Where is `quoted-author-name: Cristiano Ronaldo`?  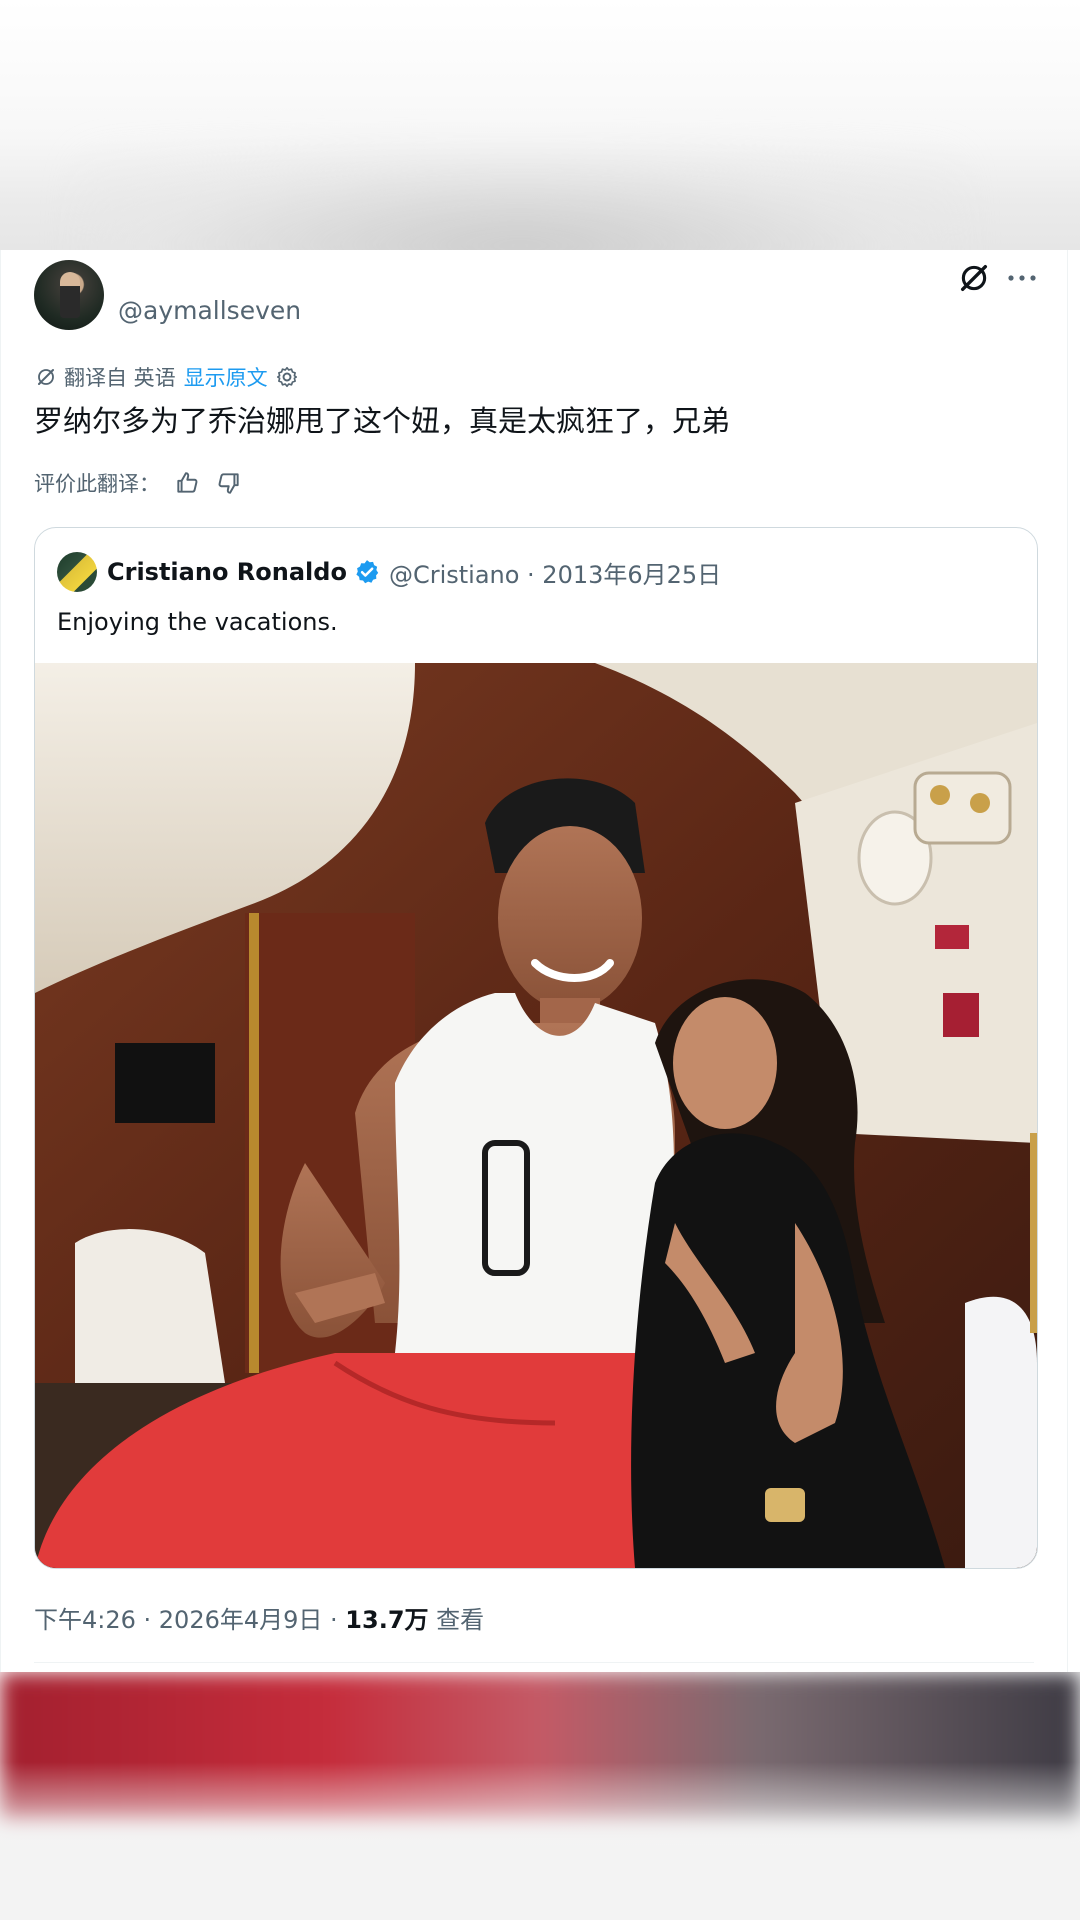 quoted-author-name: Cristiano Ronaldo is located at coordinates (227, 572).